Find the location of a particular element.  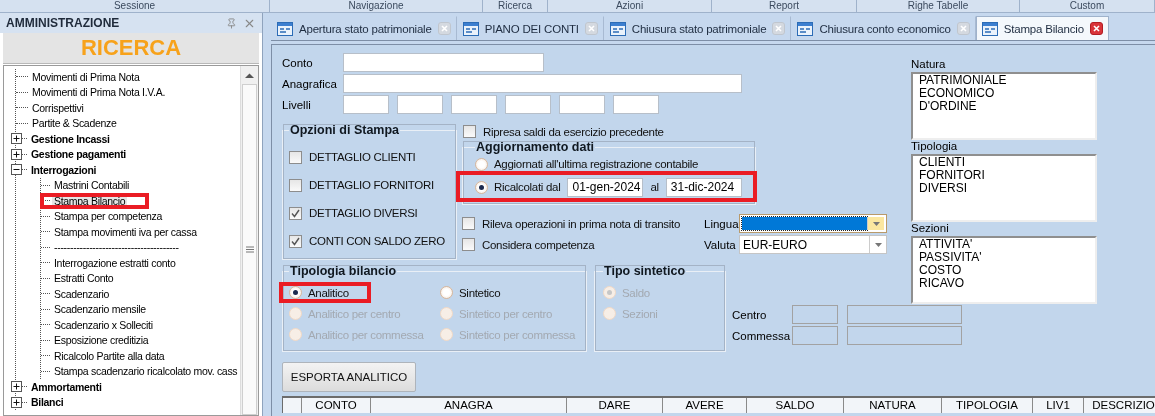

tree-item: Stampa scadenzario ricalcolato mov. cass is located at coordinates (146, 371).